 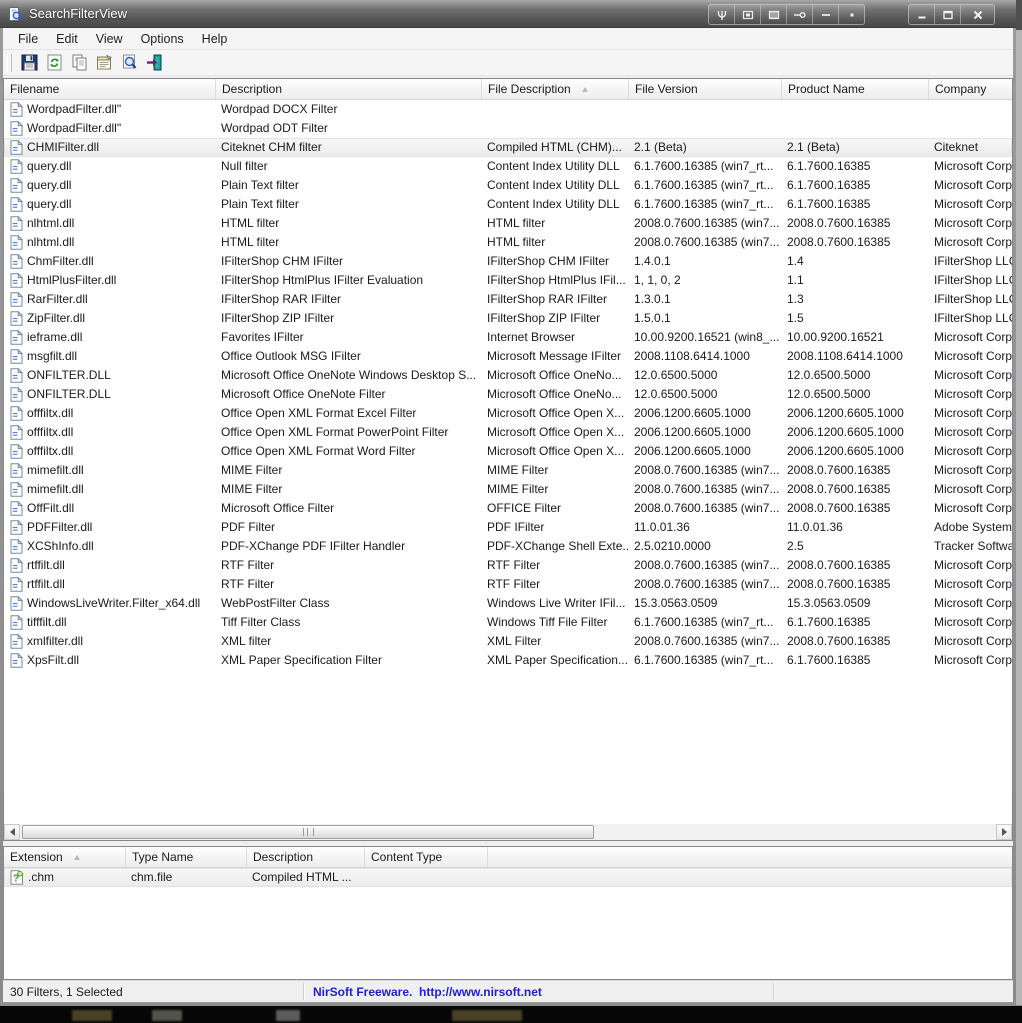 I want to click on file-version-cell: 12.0.6500.5000, so click(x=676, y=394).